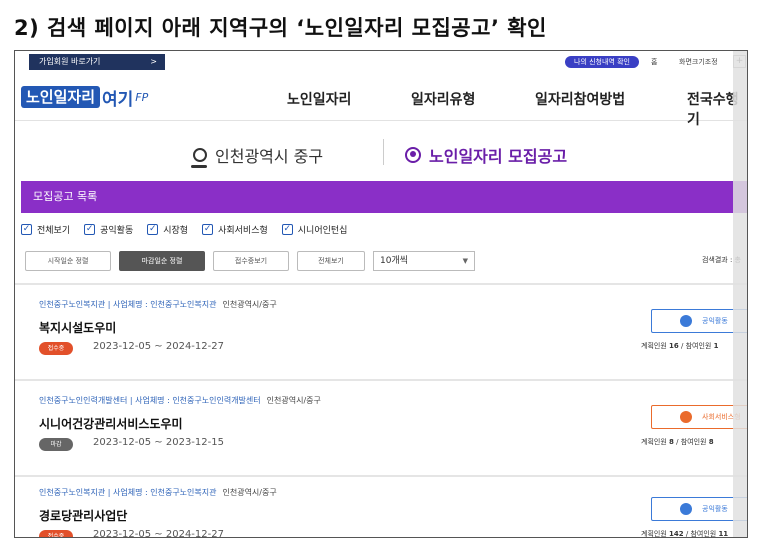 This screenshot has height=546, width=762. I want to click on list-title-bar: 모집공고 목록, so click(384, 197).